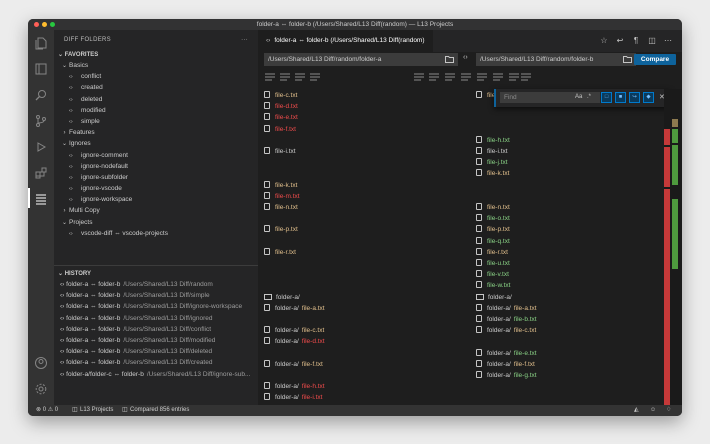 The width and height of the screenshot is (710, 444). What do you see at coordinates (636, 410) in the screenshot?
I see `remote-icon: ◭` at bounding box center [636, 410].